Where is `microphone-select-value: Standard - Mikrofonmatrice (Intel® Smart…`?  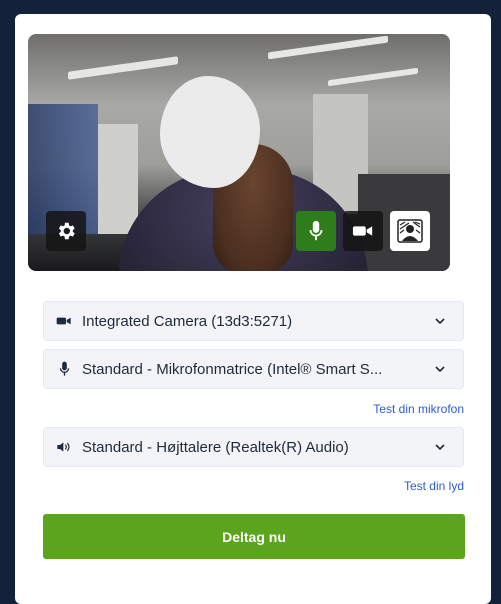 microphone-select-value: Standard - Mikrofonmatrice (Intel® Smart… is located at coordinates (232, 369).